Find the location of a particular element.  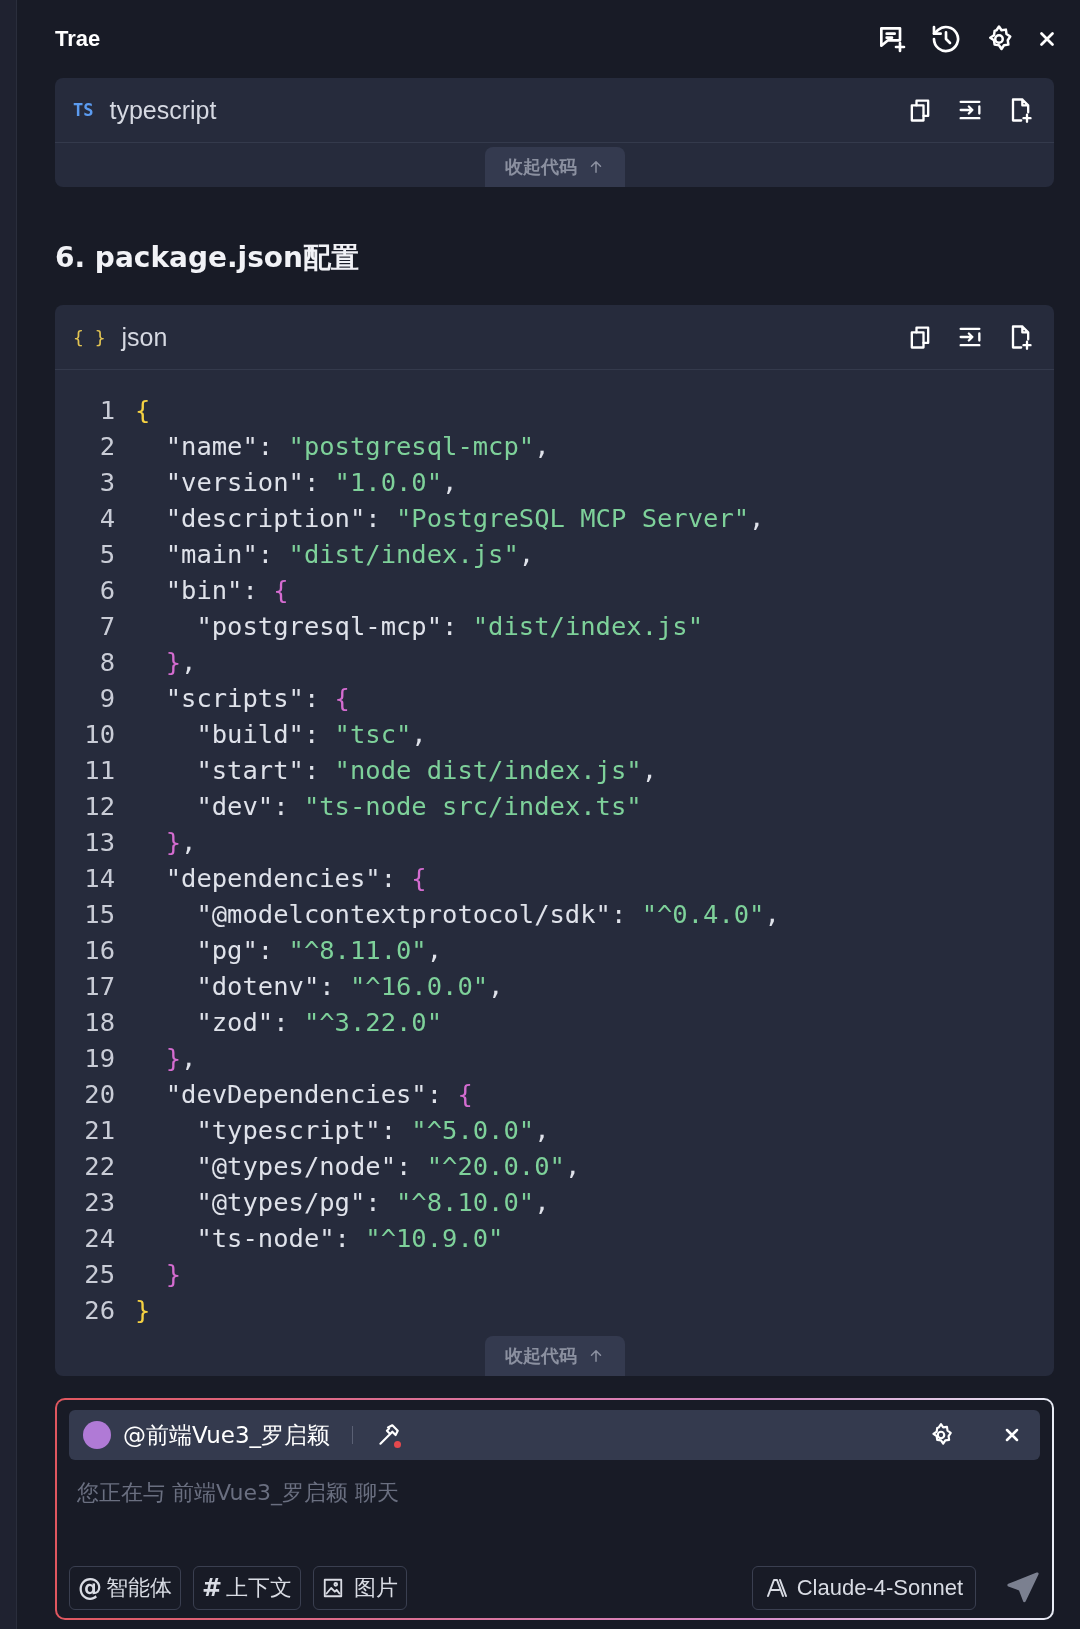

line-number: 4 is located at coordinates (107, 518).